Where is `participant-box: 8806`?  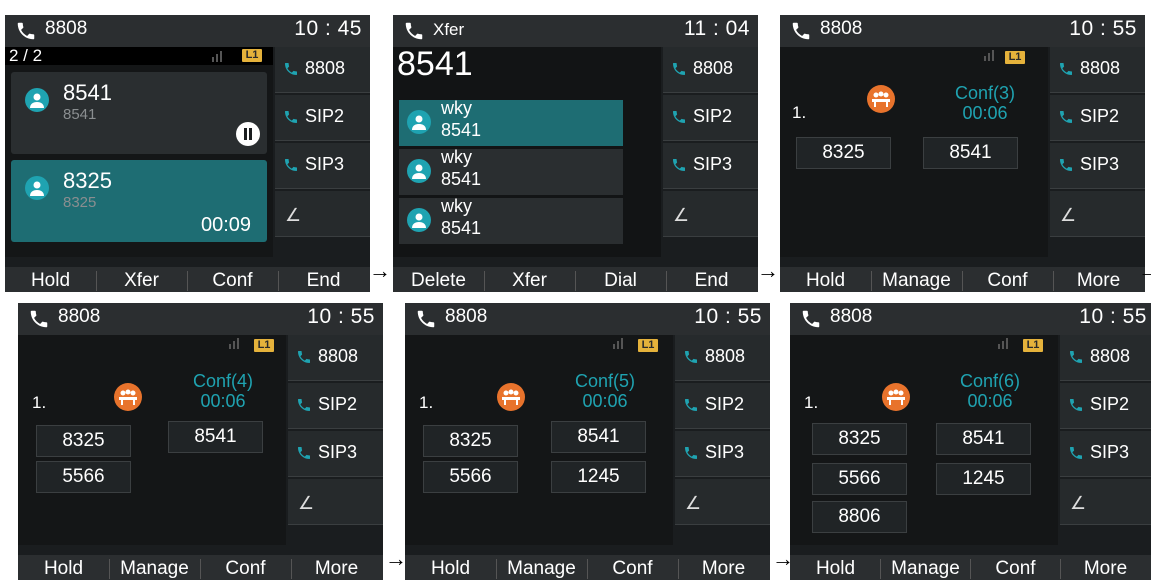
participant-box: 8806 is located at coordinates (859, 517).